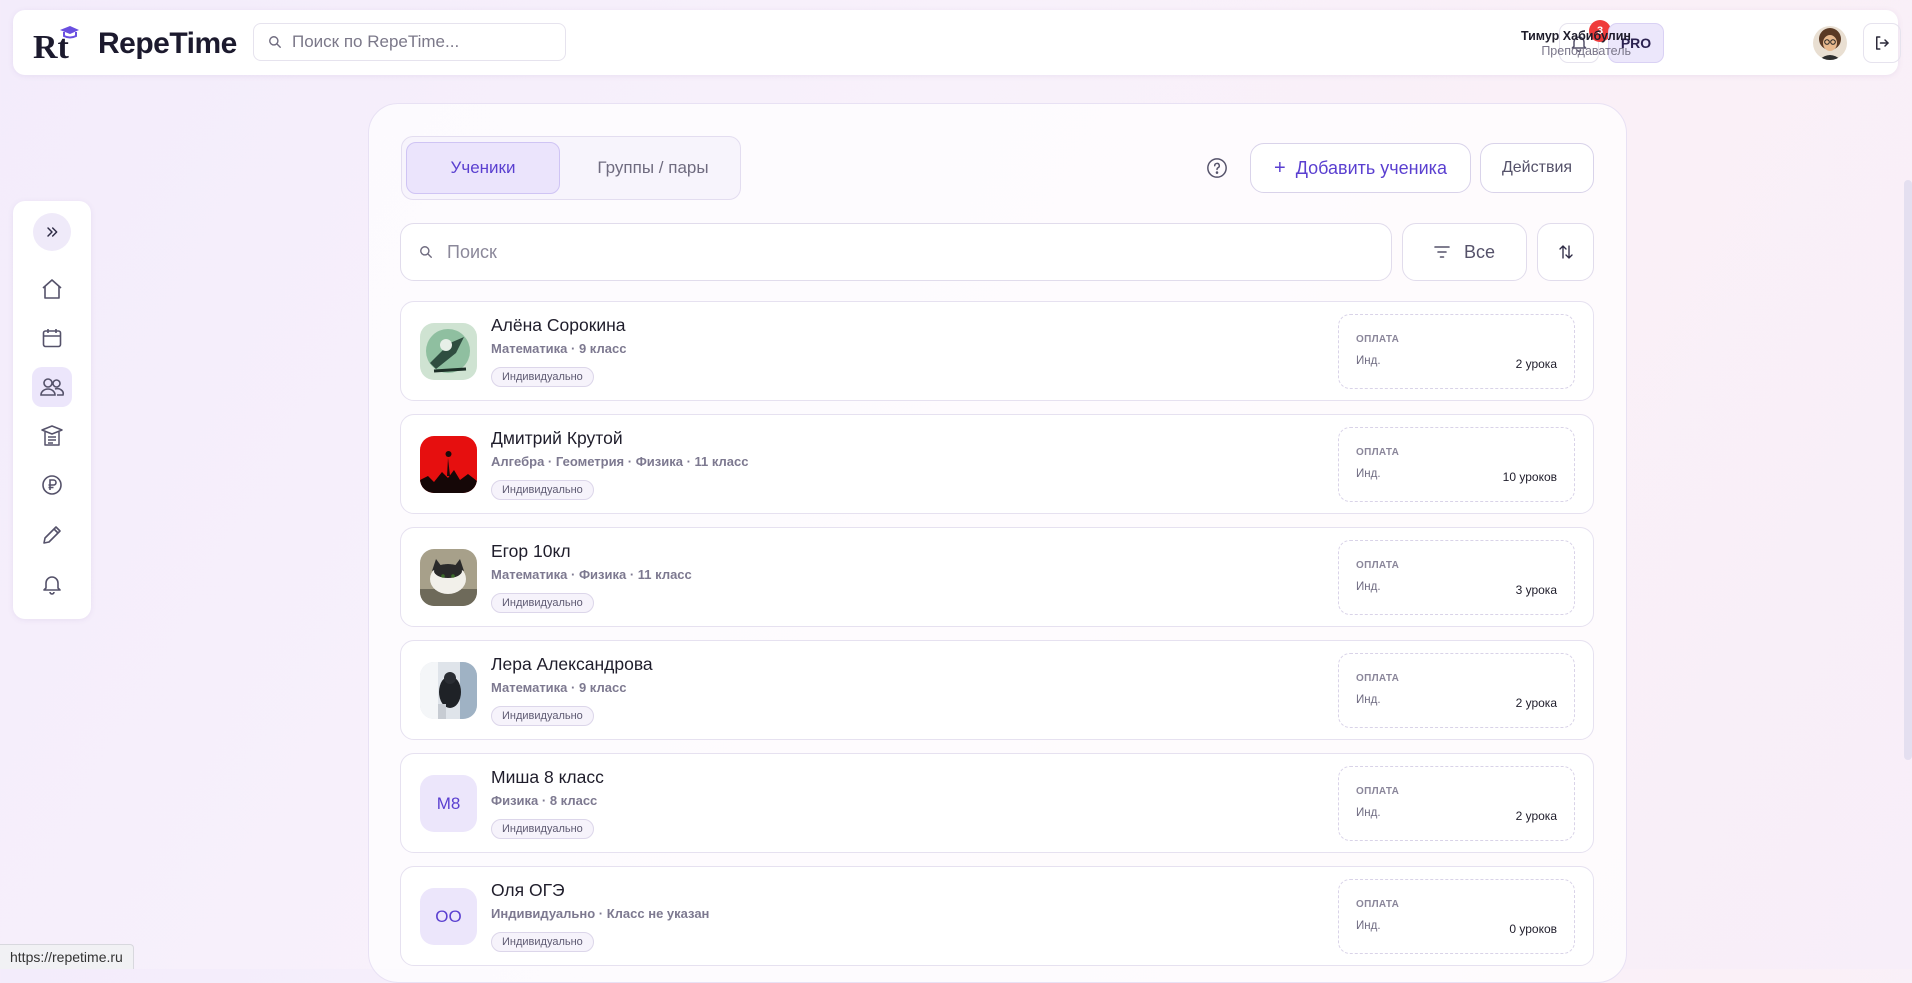 Image resolution: width=1912 pixels, height=983 pixels. I want to click on payment-box: ОПЛАТА Инд. 0 уроков, so click(1456, 916).